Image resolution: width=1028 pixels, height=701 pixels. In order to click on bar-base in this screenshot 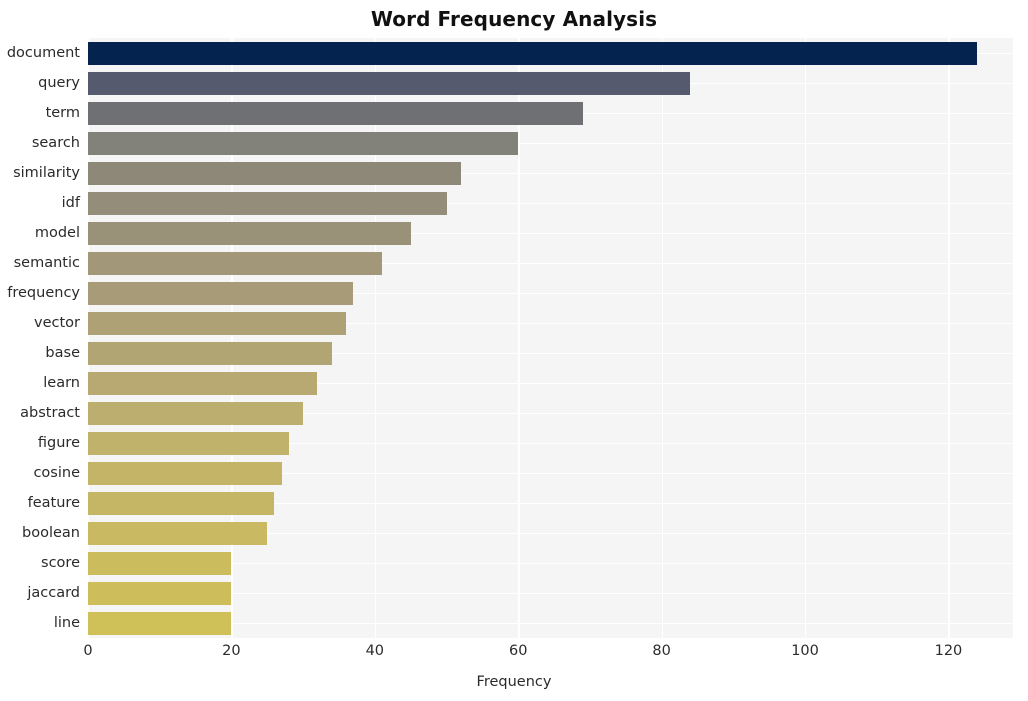, I will do `click(210, 353)`.